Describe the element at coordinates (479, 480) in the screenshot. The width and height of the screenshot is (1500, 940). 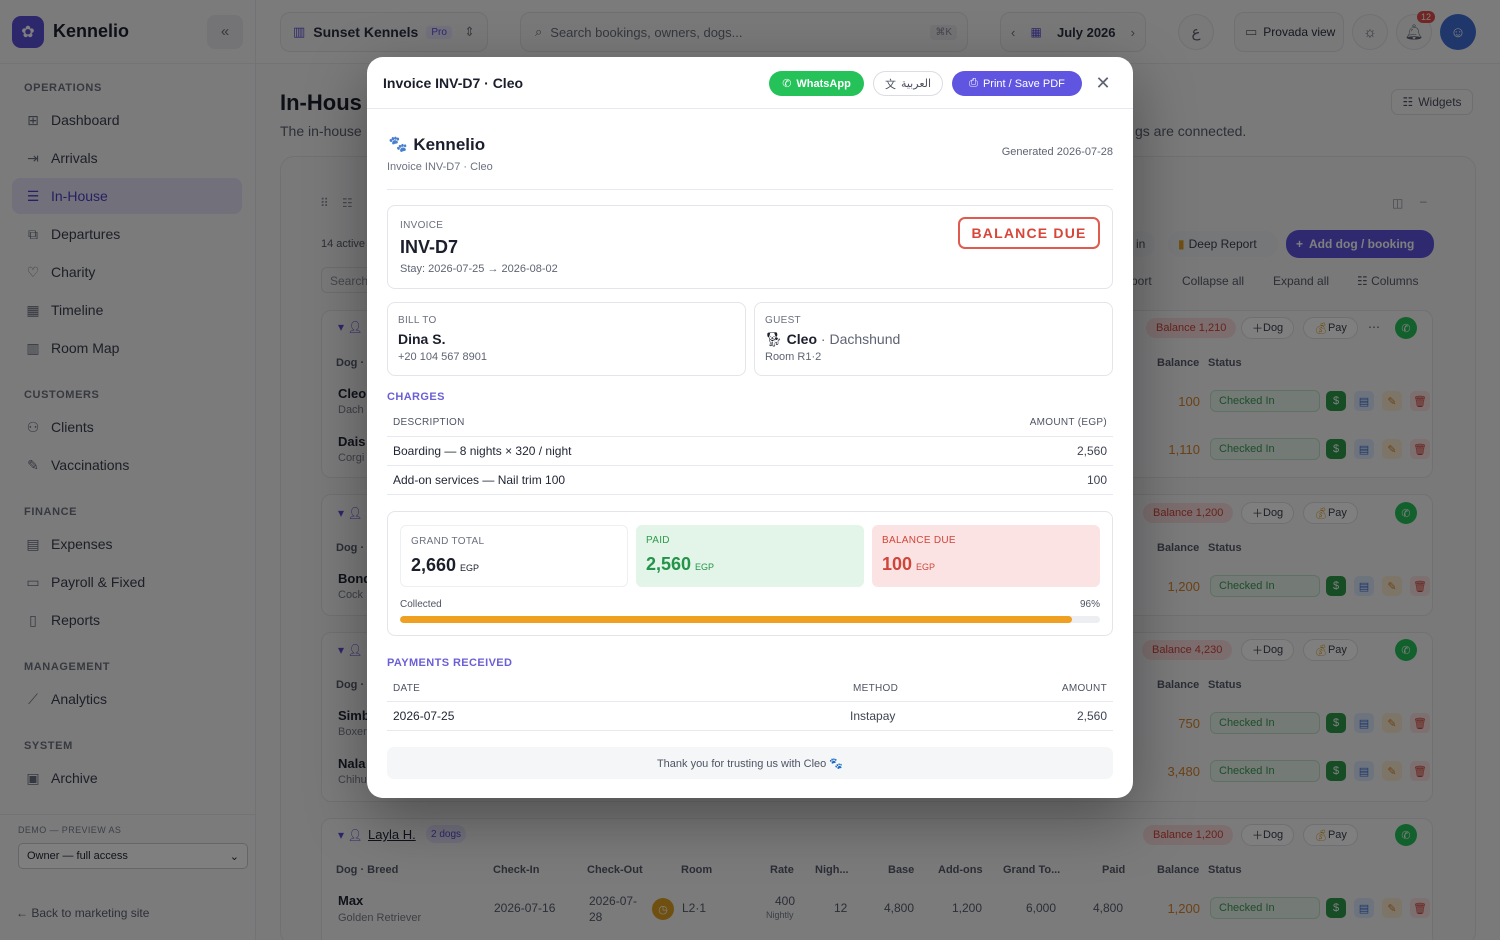
I see `charge-description: Add-on services — Nail trim 100` at that location.